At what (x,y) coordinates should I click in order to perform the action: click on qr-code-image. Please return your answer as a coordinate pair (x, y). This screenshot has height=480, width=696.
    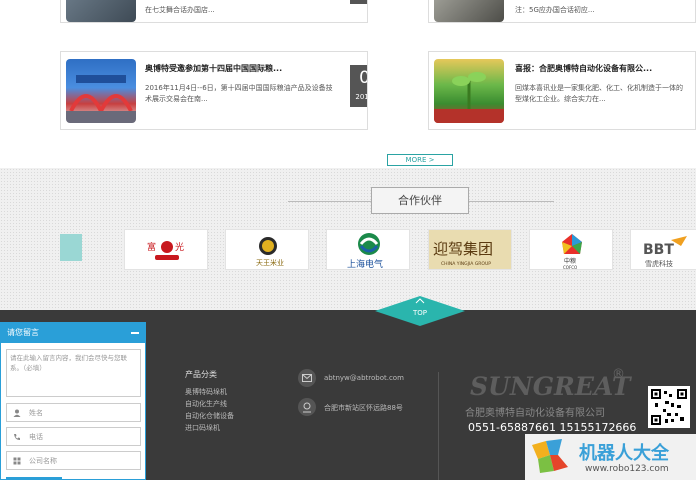
    Looking at the image, I should click on (669, 407).